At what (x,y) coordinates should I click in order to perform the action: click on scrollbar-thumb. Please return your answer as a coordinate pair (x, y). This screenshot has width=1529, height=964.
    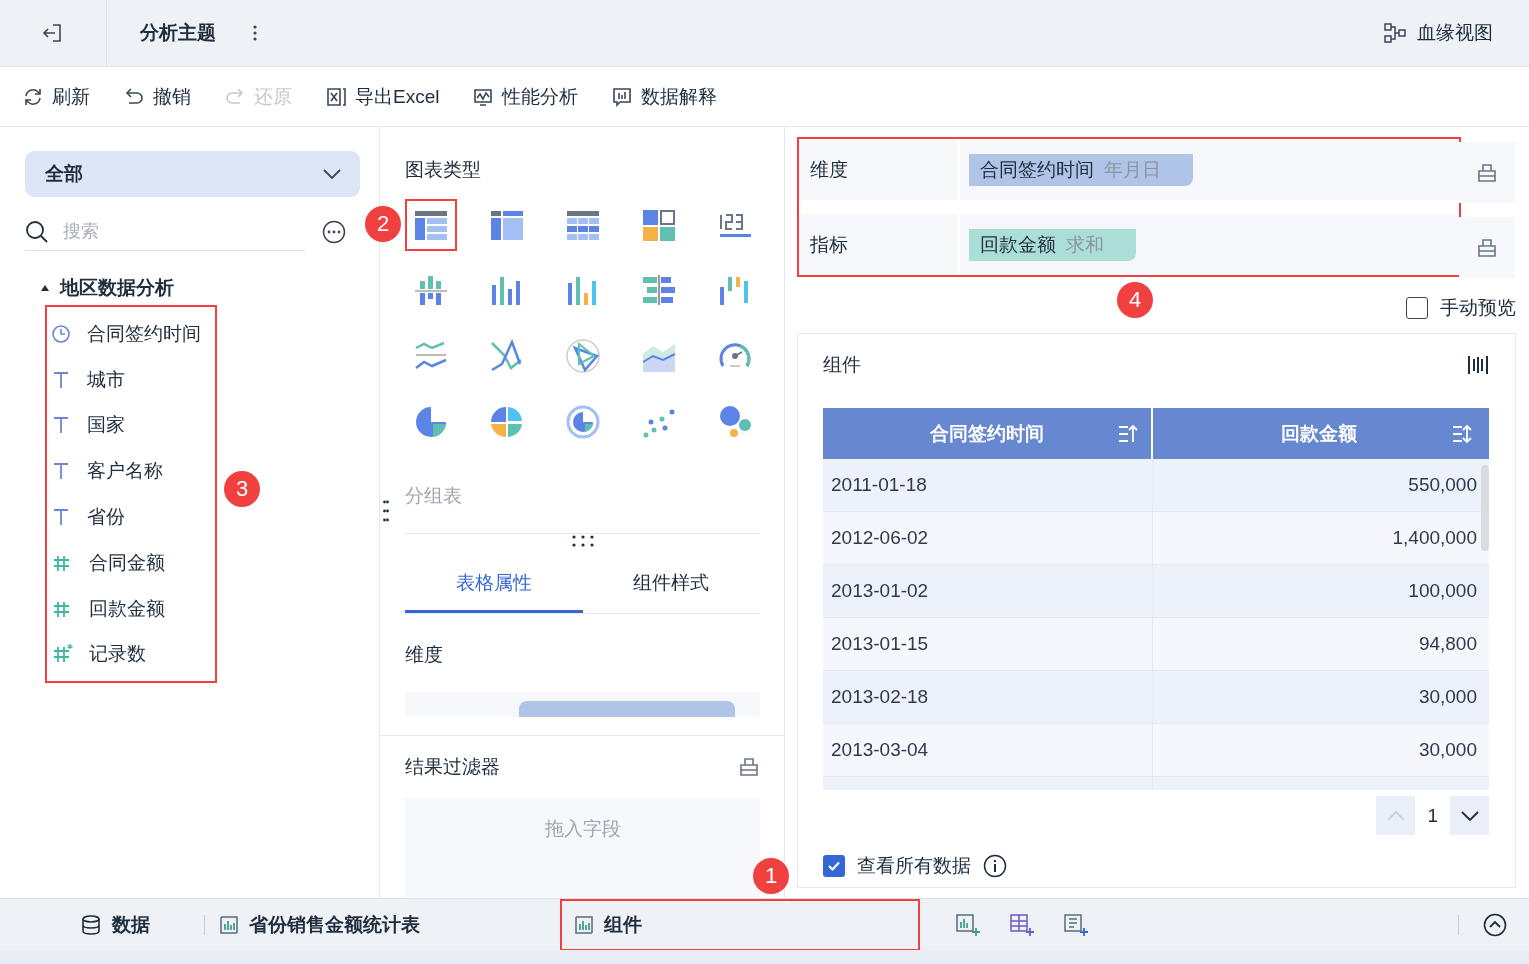
    Looking at the image, I should click on (1485, 508).